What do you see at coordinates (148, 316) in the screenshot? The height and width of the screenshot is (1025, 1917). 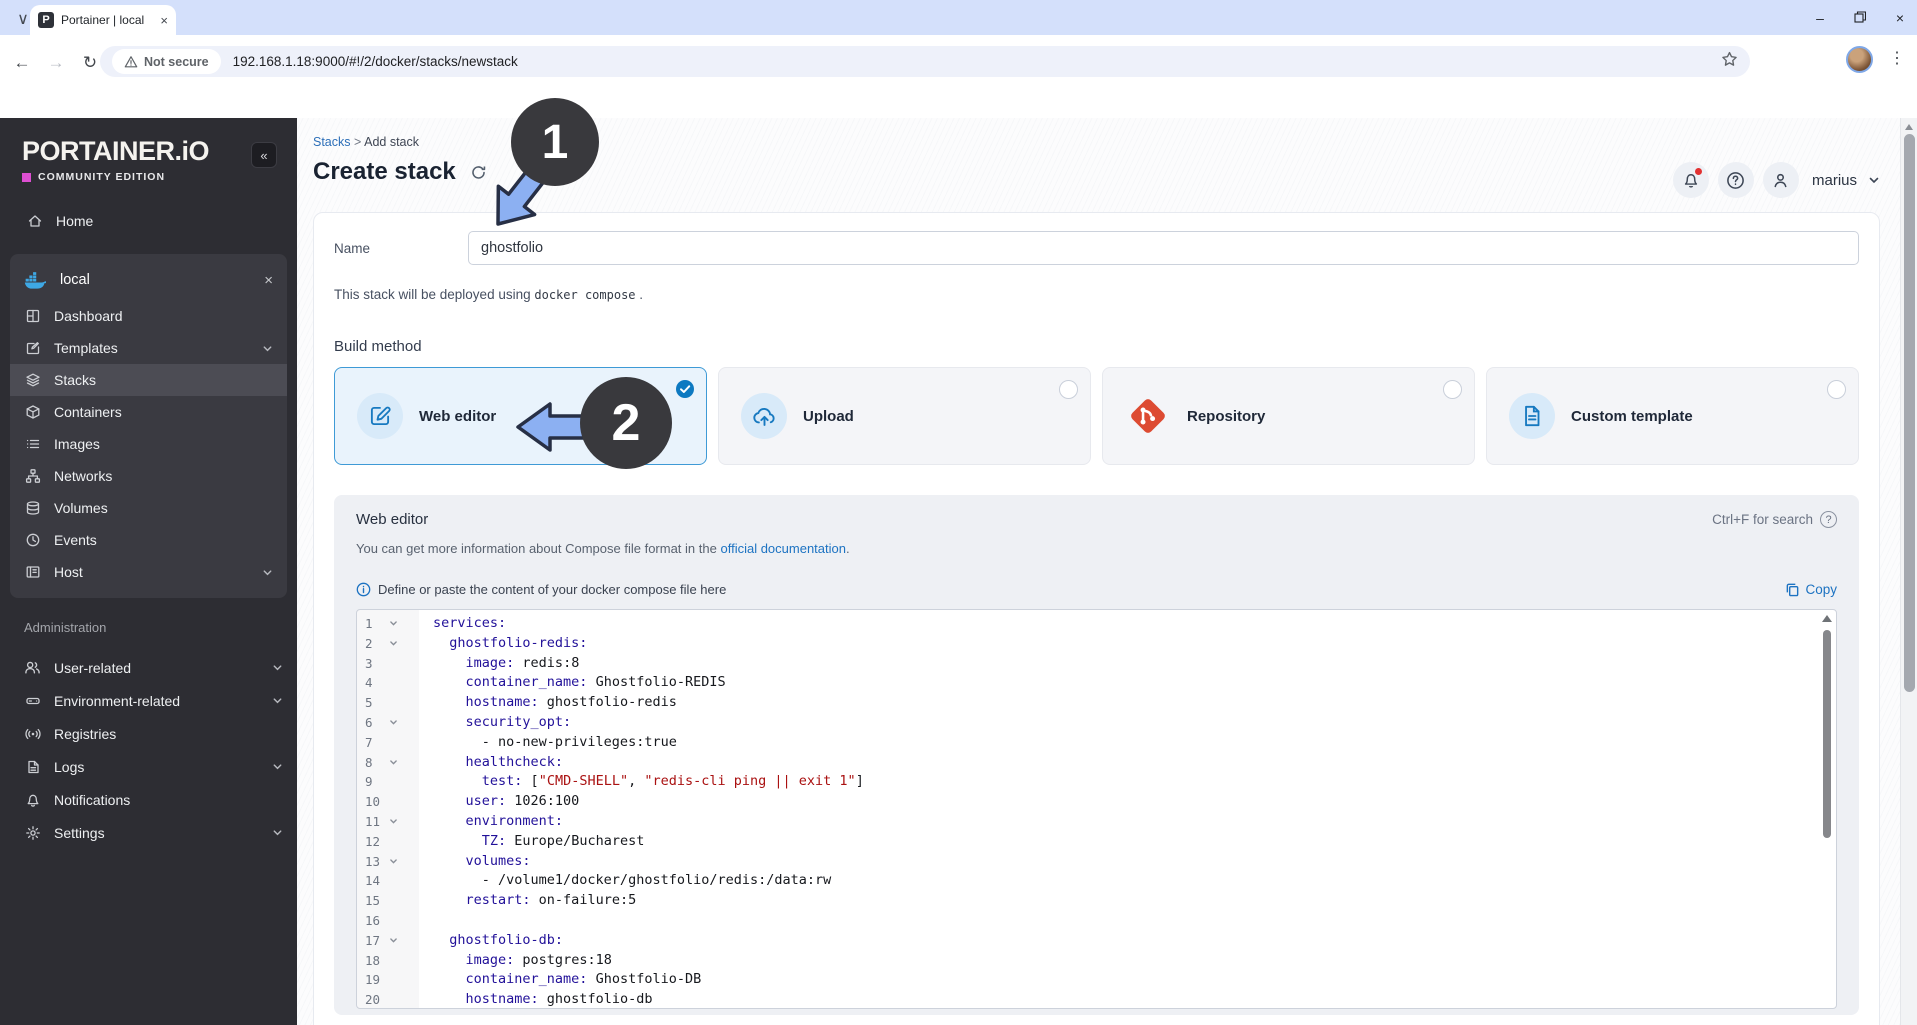 I see `sidebar-item-dashboard: Dashboard` at bounding box center [148, 316].